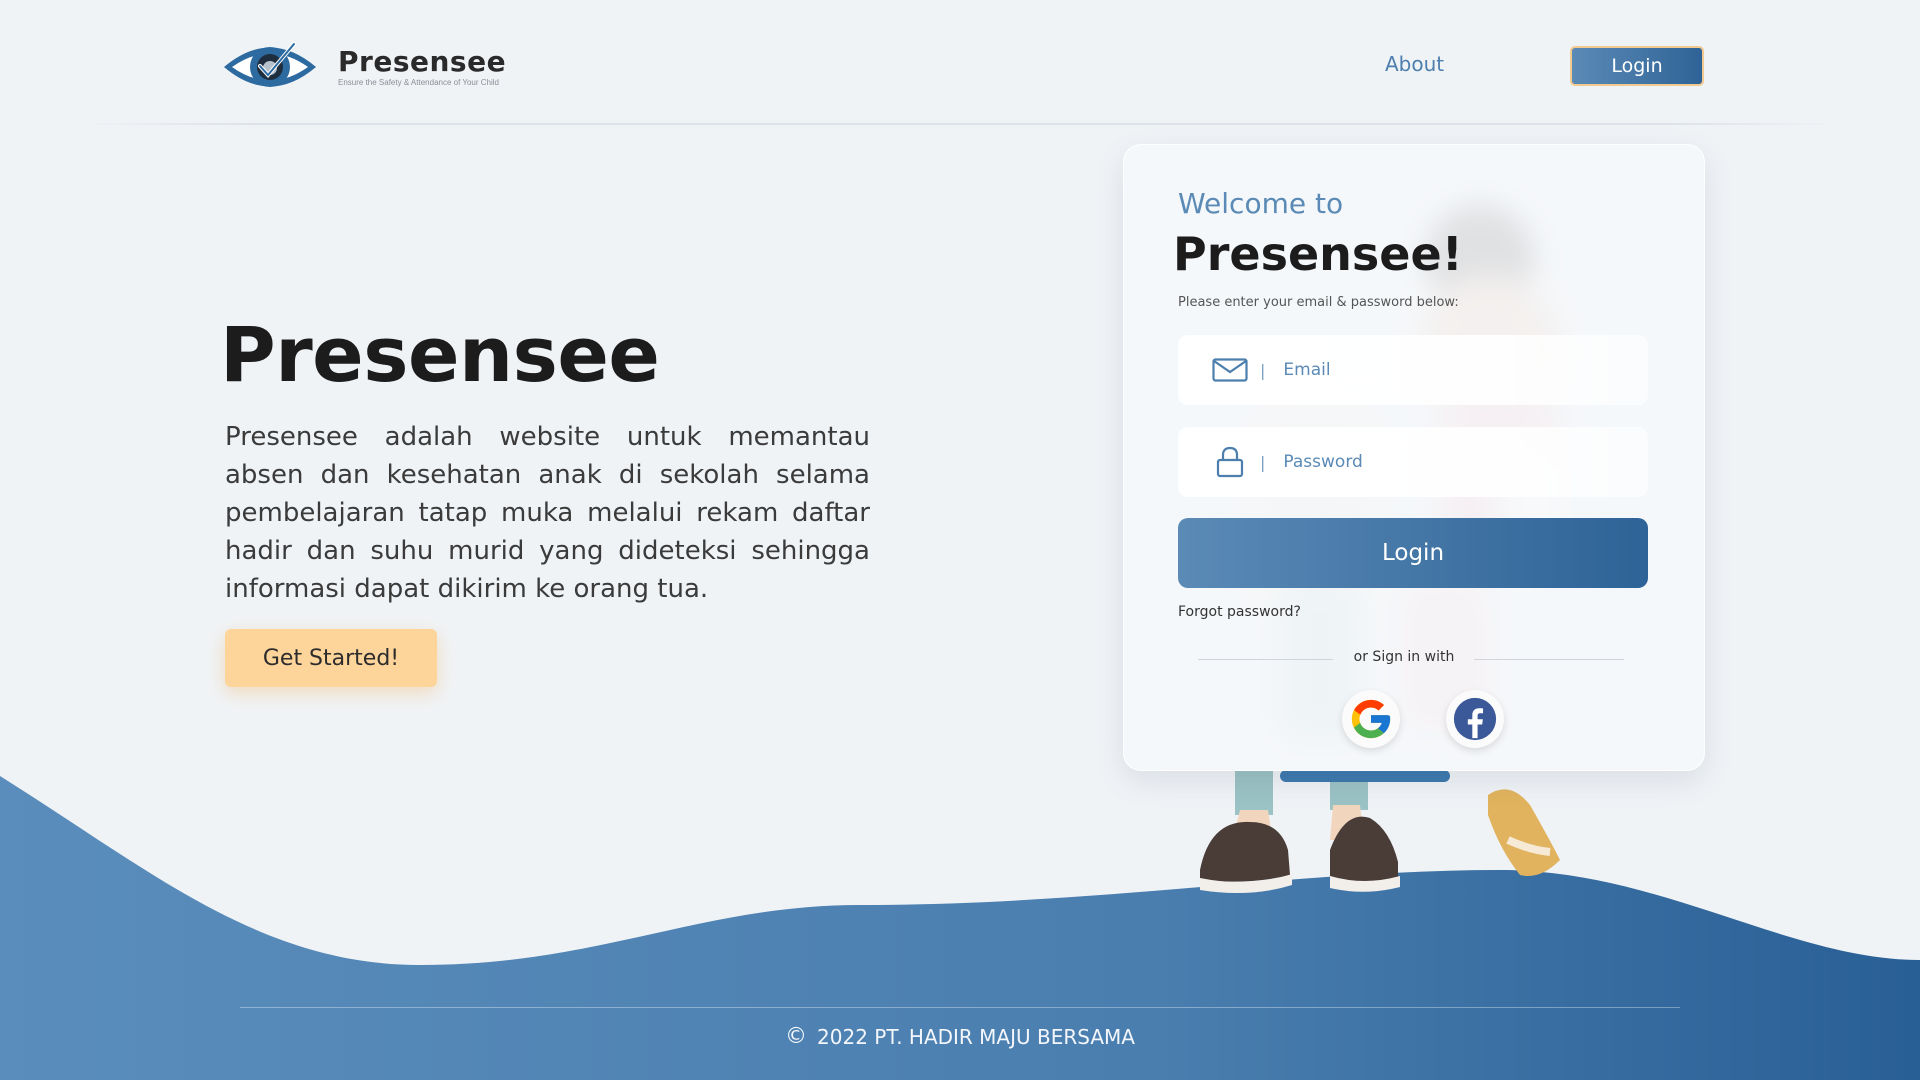  What do you see at coordinates (1404, 657) in the screenshot?
I see `or-sign-in-with-text: or Sign in with` at bounding box center [1404, 657].